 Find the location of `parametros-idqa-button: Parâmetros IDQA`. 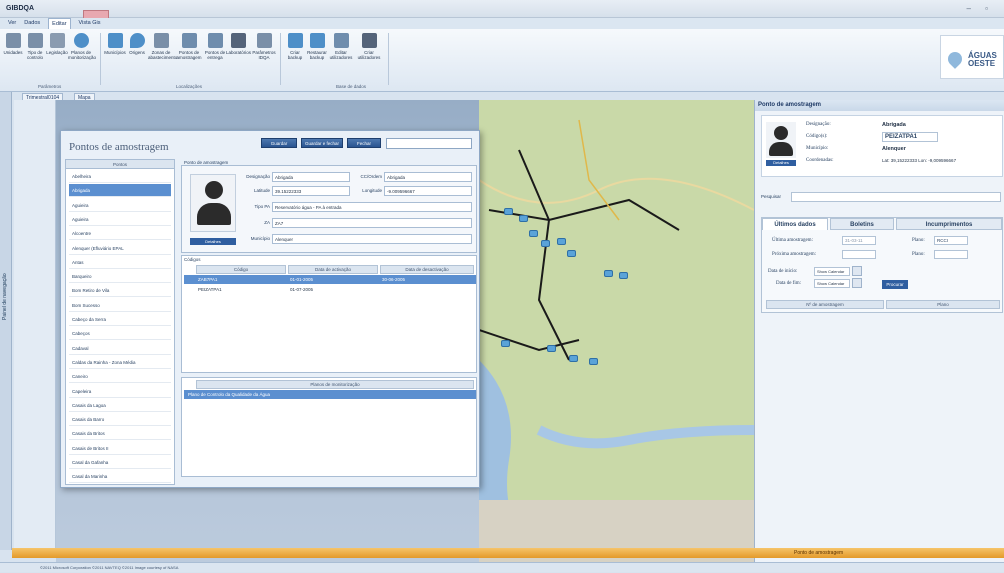

parametros-idqa-button: Parâmetros IDQA is located at coordinates (264, 55).